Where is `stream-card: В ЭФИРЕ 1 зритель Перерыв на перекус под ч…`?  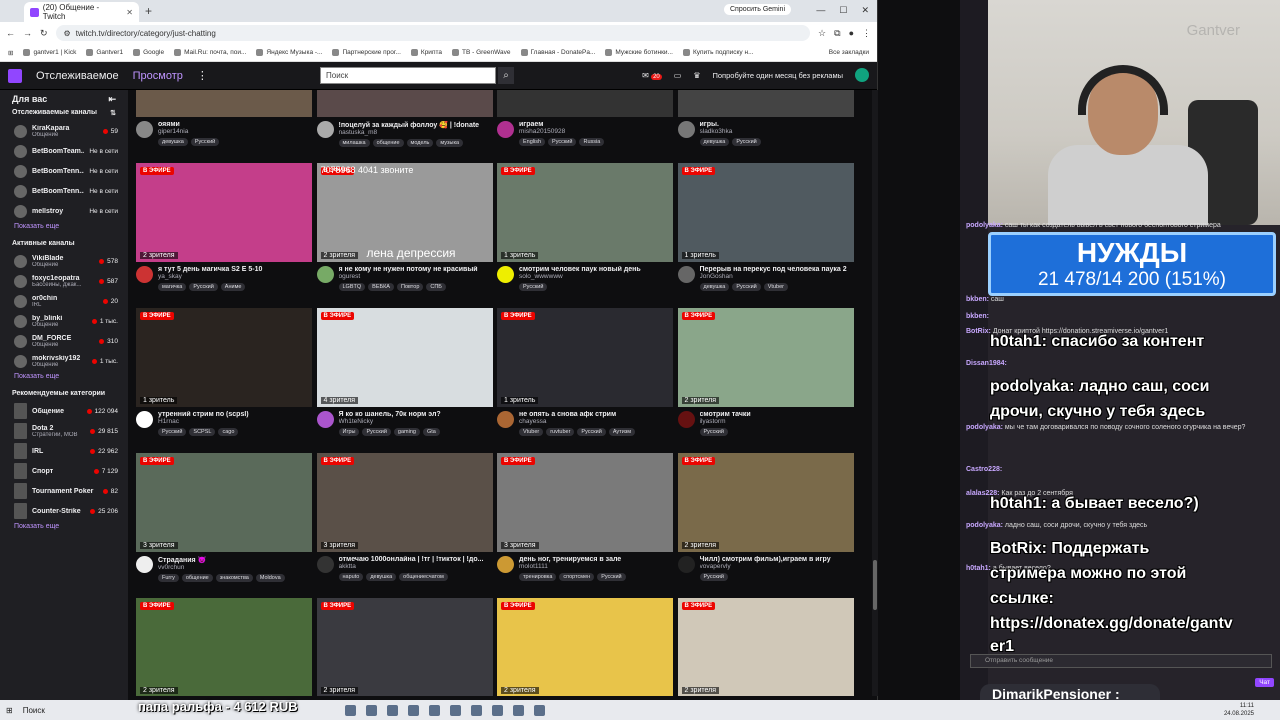 stream-card: В ЭФИРЕ 1 зритель Перерыв на перекус под ч… is located at coordinates (765, 227).